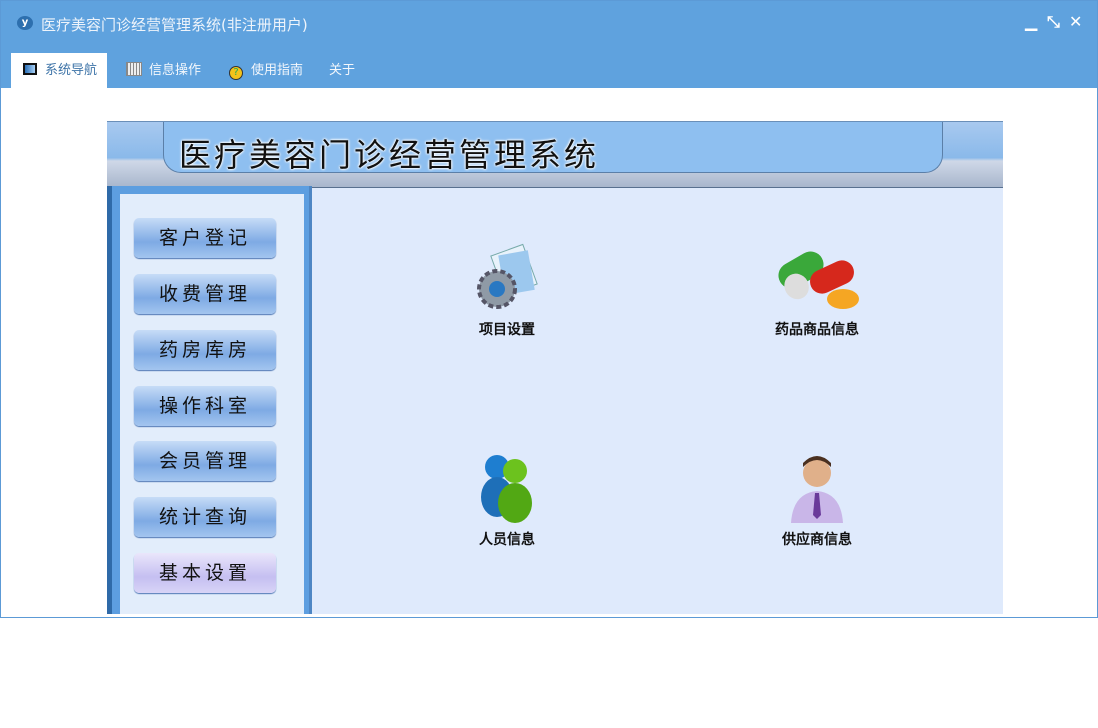  Describe the element at coordinates (236, 73) in the screenshot. I see `help-icon: ?` at that location.